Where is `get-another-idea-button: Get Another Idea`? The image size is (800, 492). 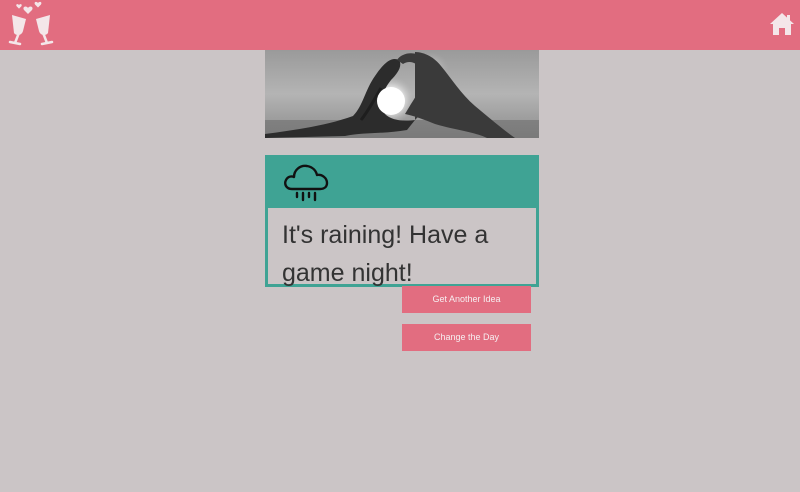 get-another-idea-button: Get Another Idea is located at coordinates (466, 299).